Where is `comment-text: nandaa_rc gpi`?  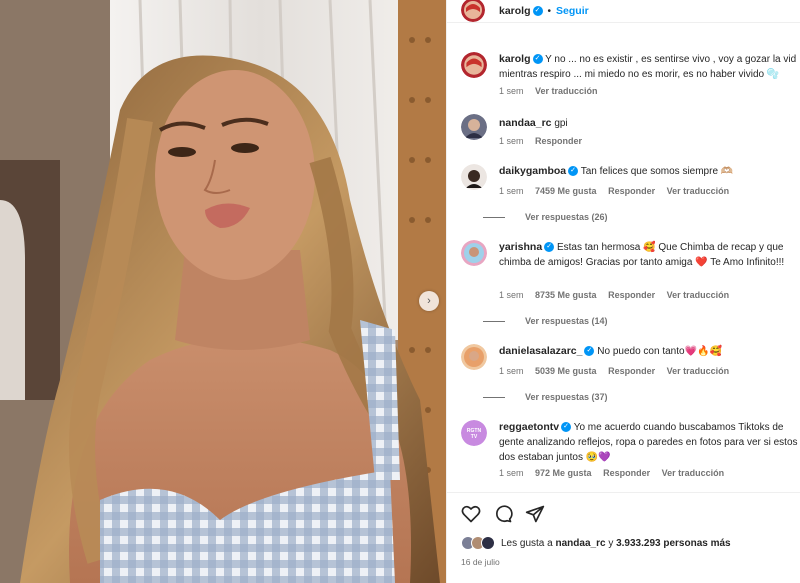
comment-text: nandaa_rc gpi is located at coordinates (649, 123).